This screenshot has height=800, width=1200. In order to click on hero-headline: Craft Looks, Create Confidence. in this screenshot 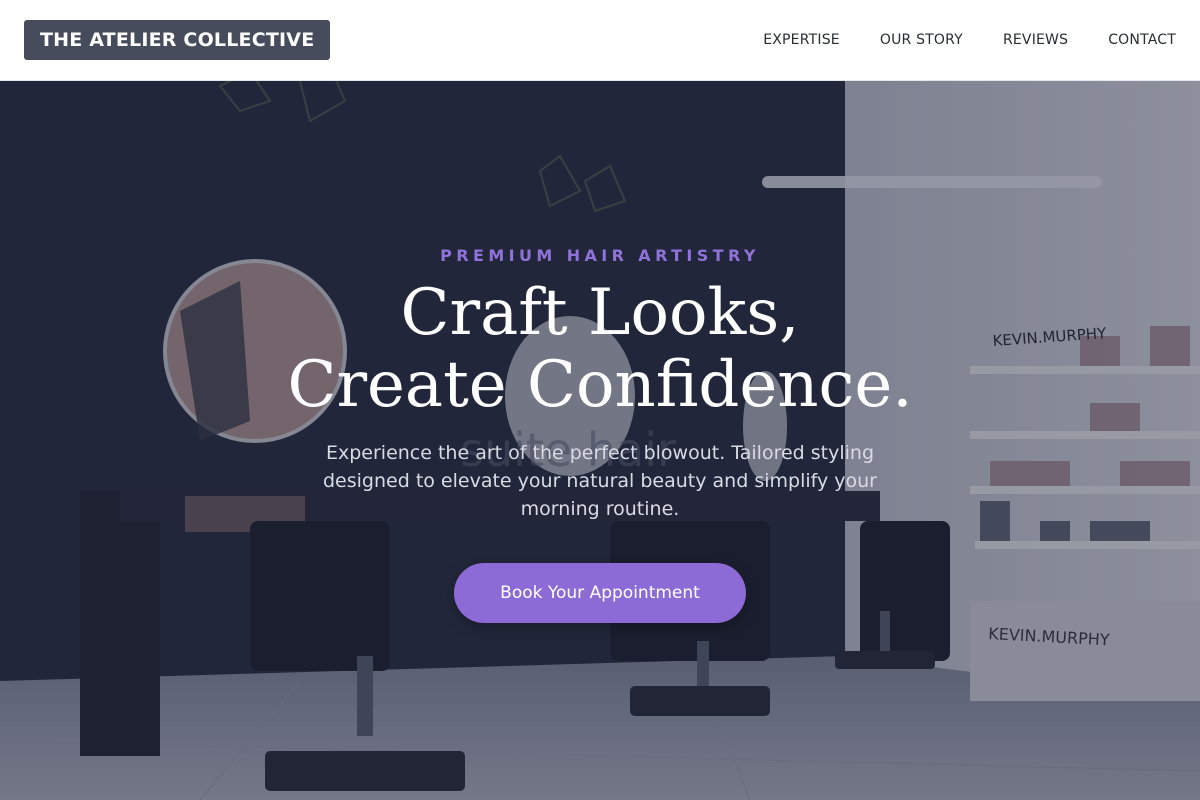, I will do `click(599, 349)`.